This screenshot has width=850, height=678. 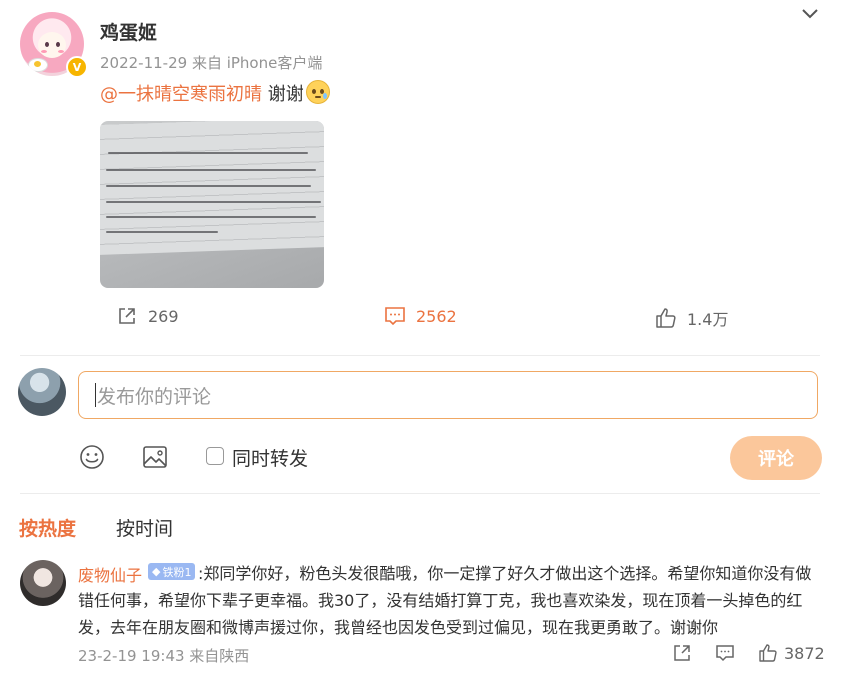 What do you see at coordinates (163, 316) in the screenshot?
I see `repost-count: 269` at bounding box center [163, 316].